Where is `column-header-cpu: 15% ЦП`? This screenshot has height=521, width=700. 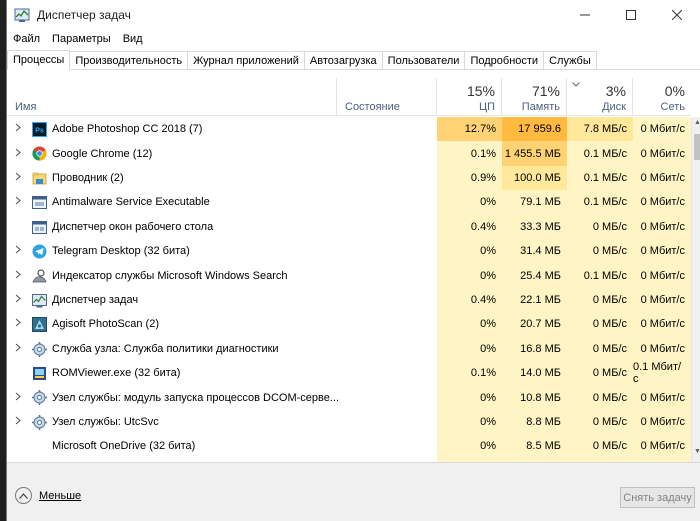
column-header-cpu: 15% ЦП is located at coordinates (469, 97).